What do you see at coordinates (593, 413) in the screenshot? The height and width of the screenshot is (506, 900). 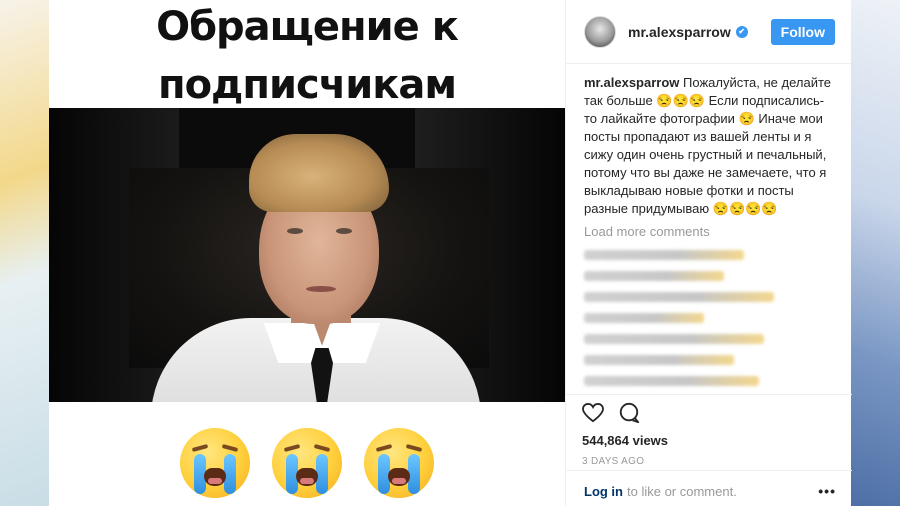 I see `heart-icon` at bounding box center [593, 413].